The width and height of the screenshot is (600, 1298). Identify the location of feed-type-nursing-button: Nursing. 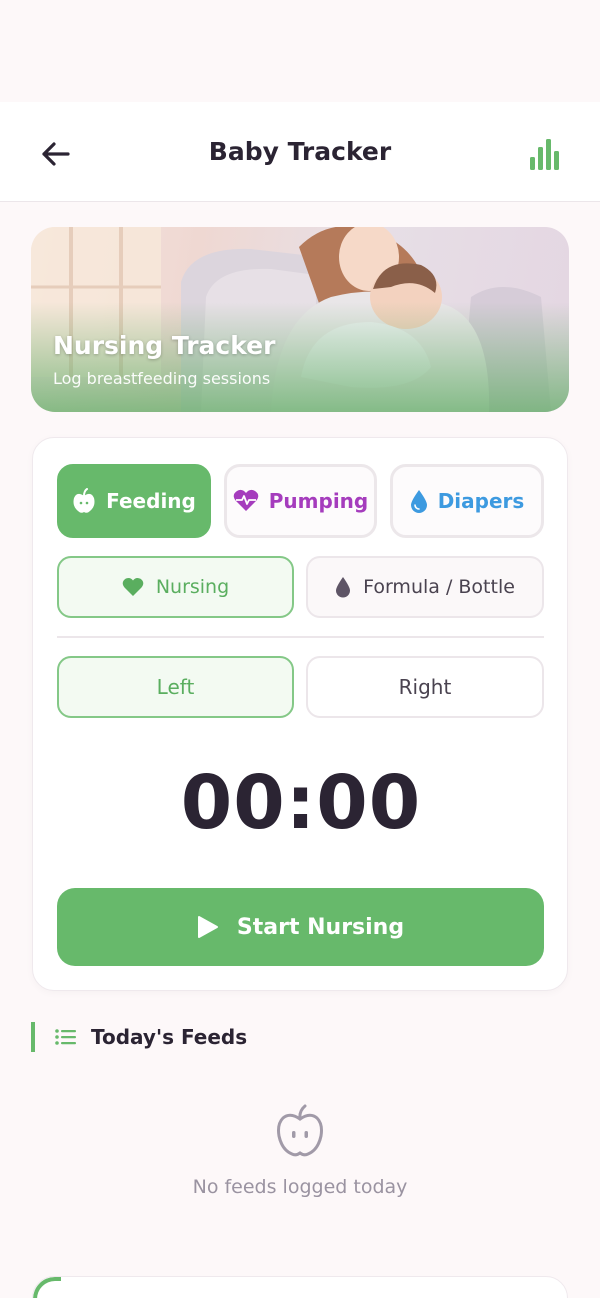
(175, 587).